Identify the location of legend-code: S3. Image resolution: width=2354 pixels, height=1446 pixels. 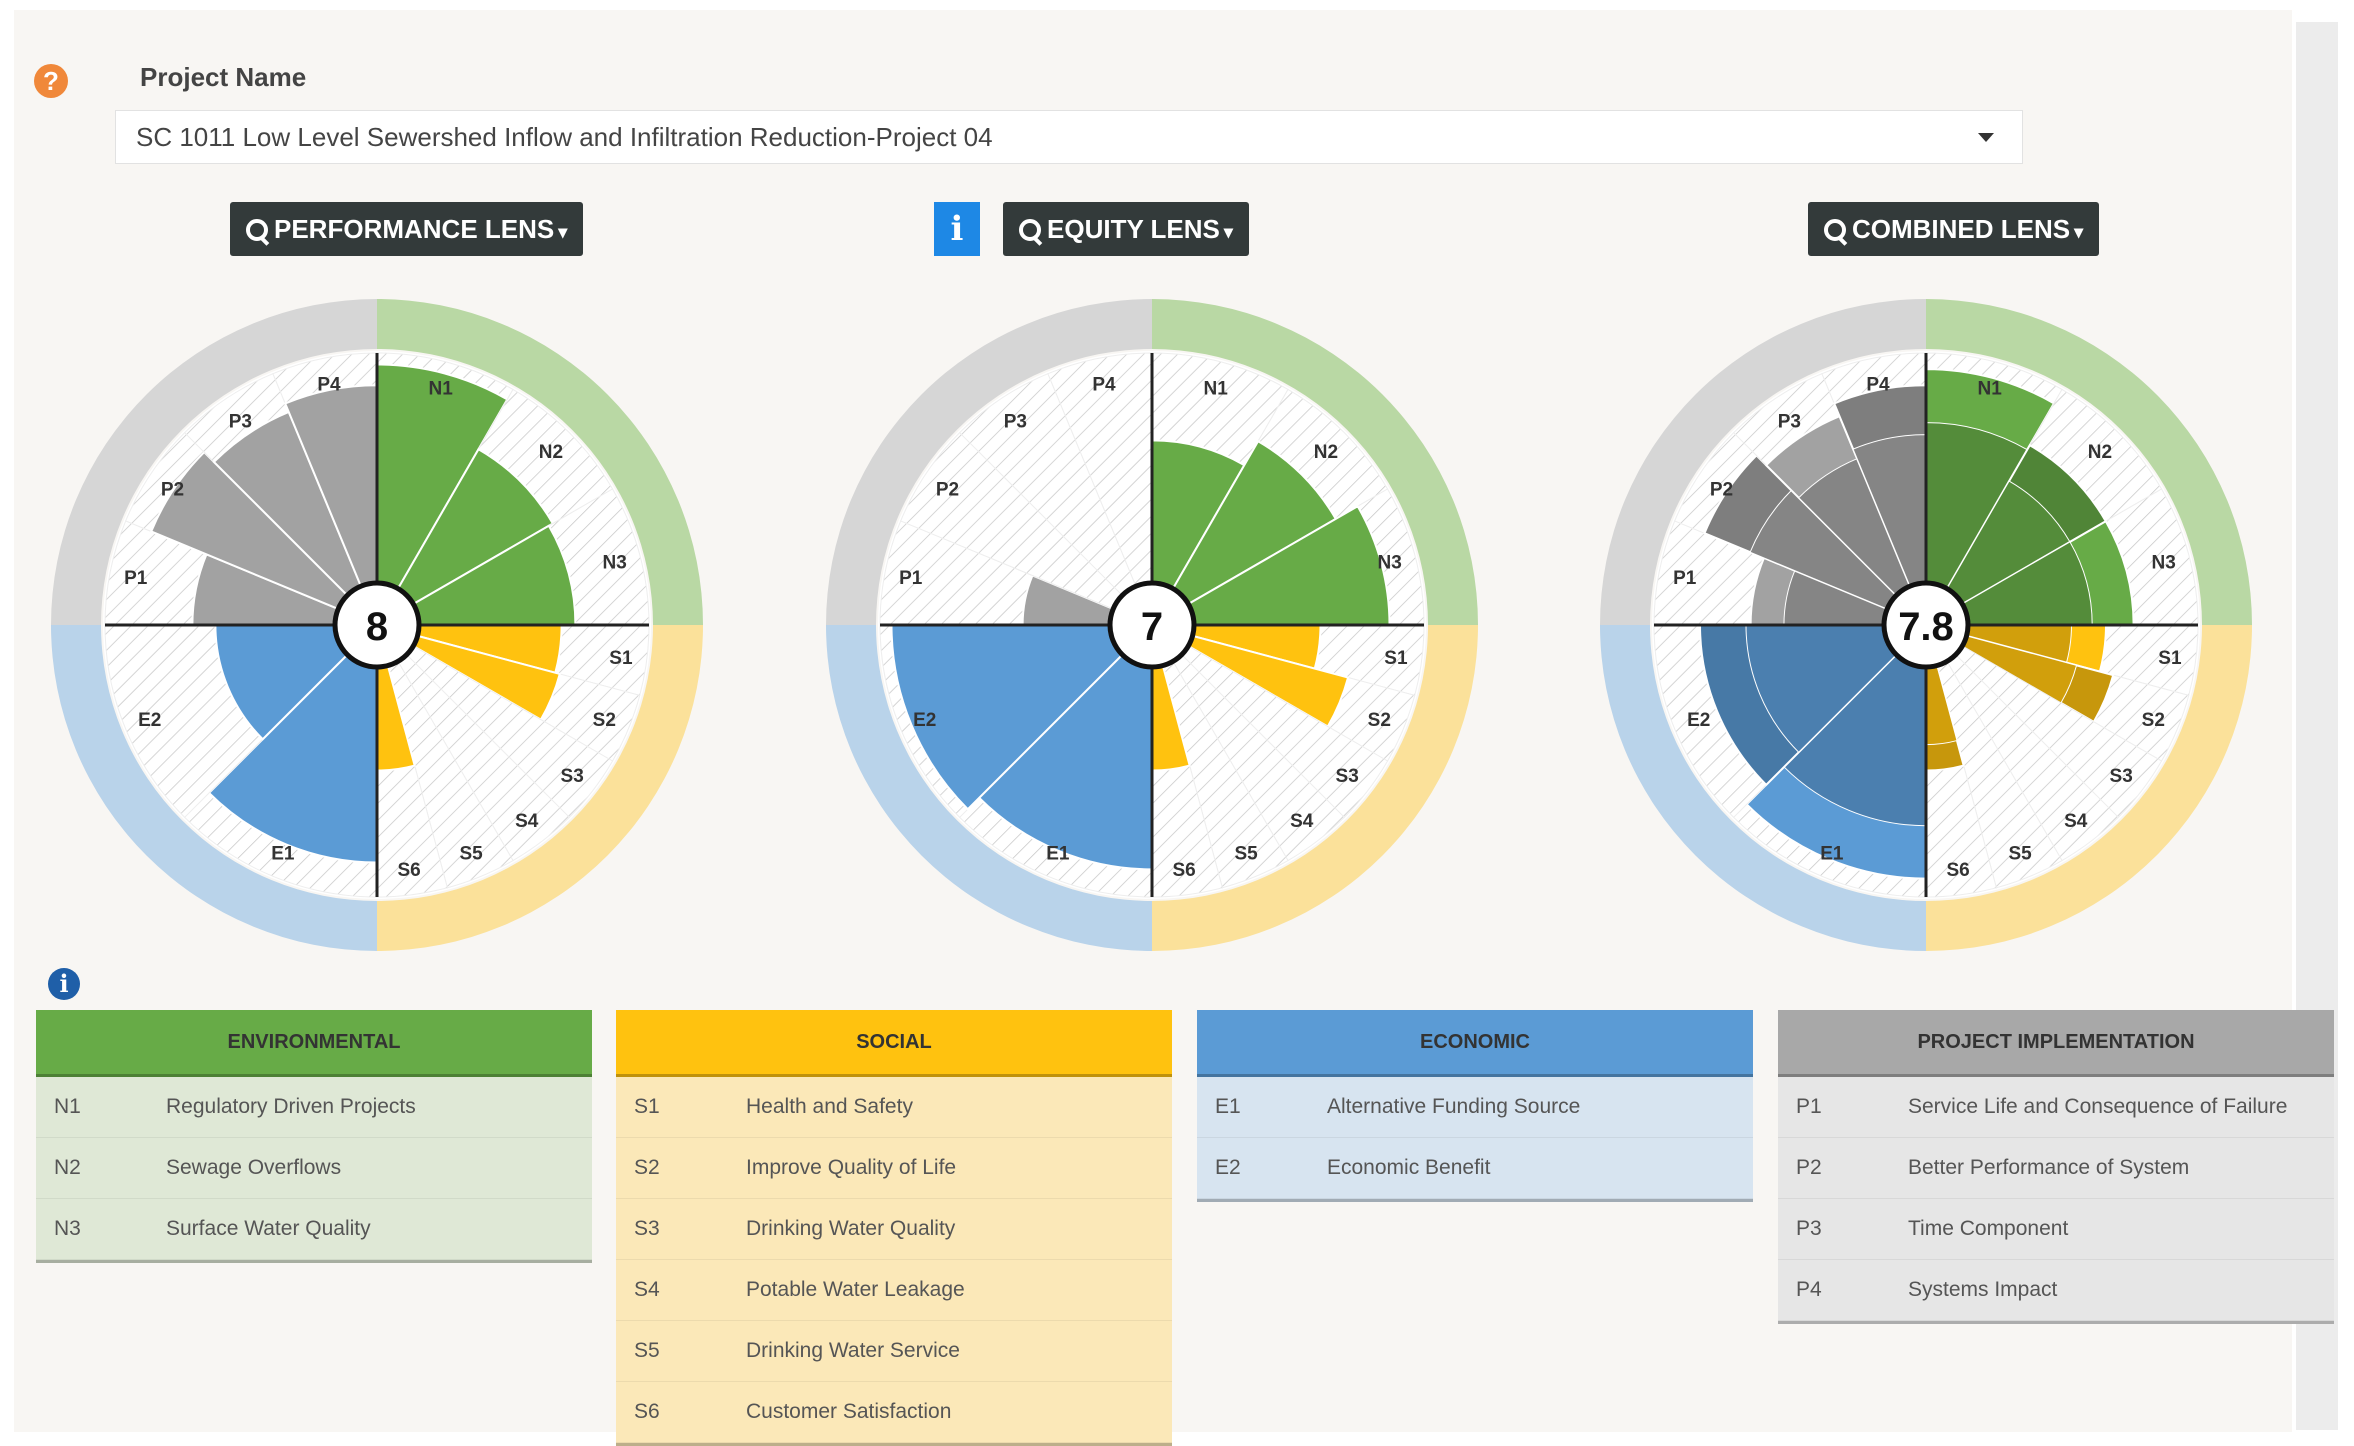
(647, 1228).